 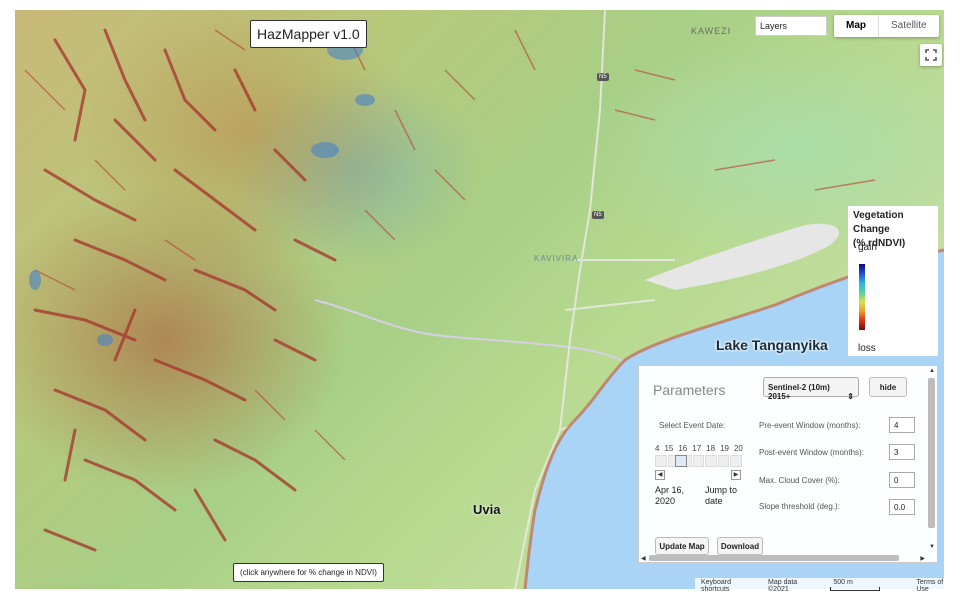 I want to click on sensor-select-value: Sentinel-2 (10m) 2015+, so click(x=799, y=392).